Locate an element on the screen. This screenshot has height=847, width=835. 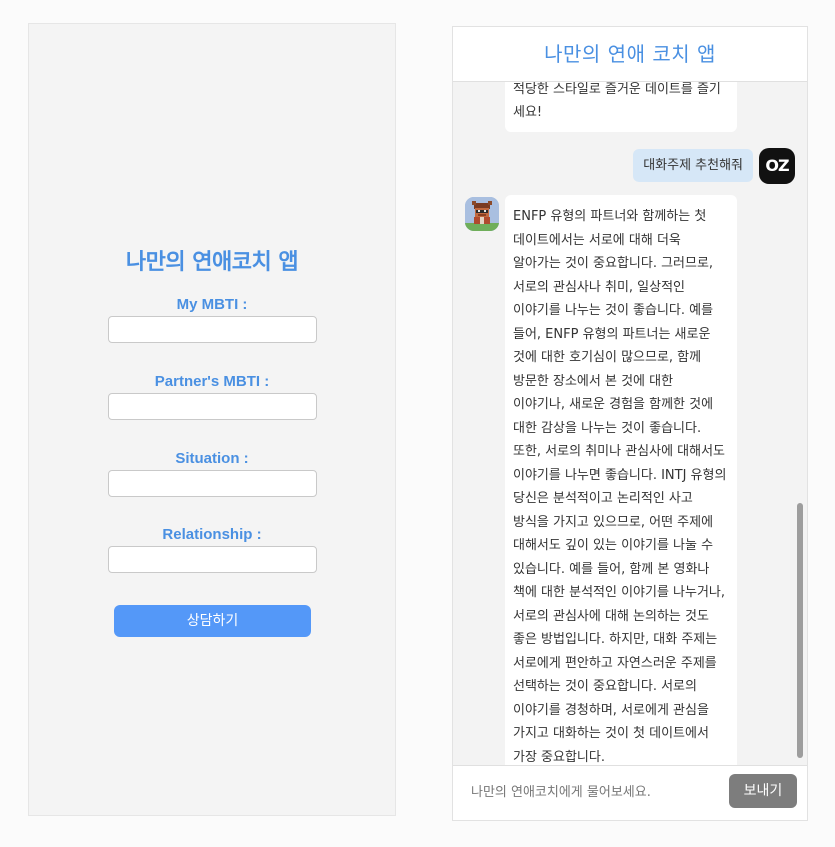
partner-mbti-label: Partner's MBTI : is located at coordinates (212, 381).